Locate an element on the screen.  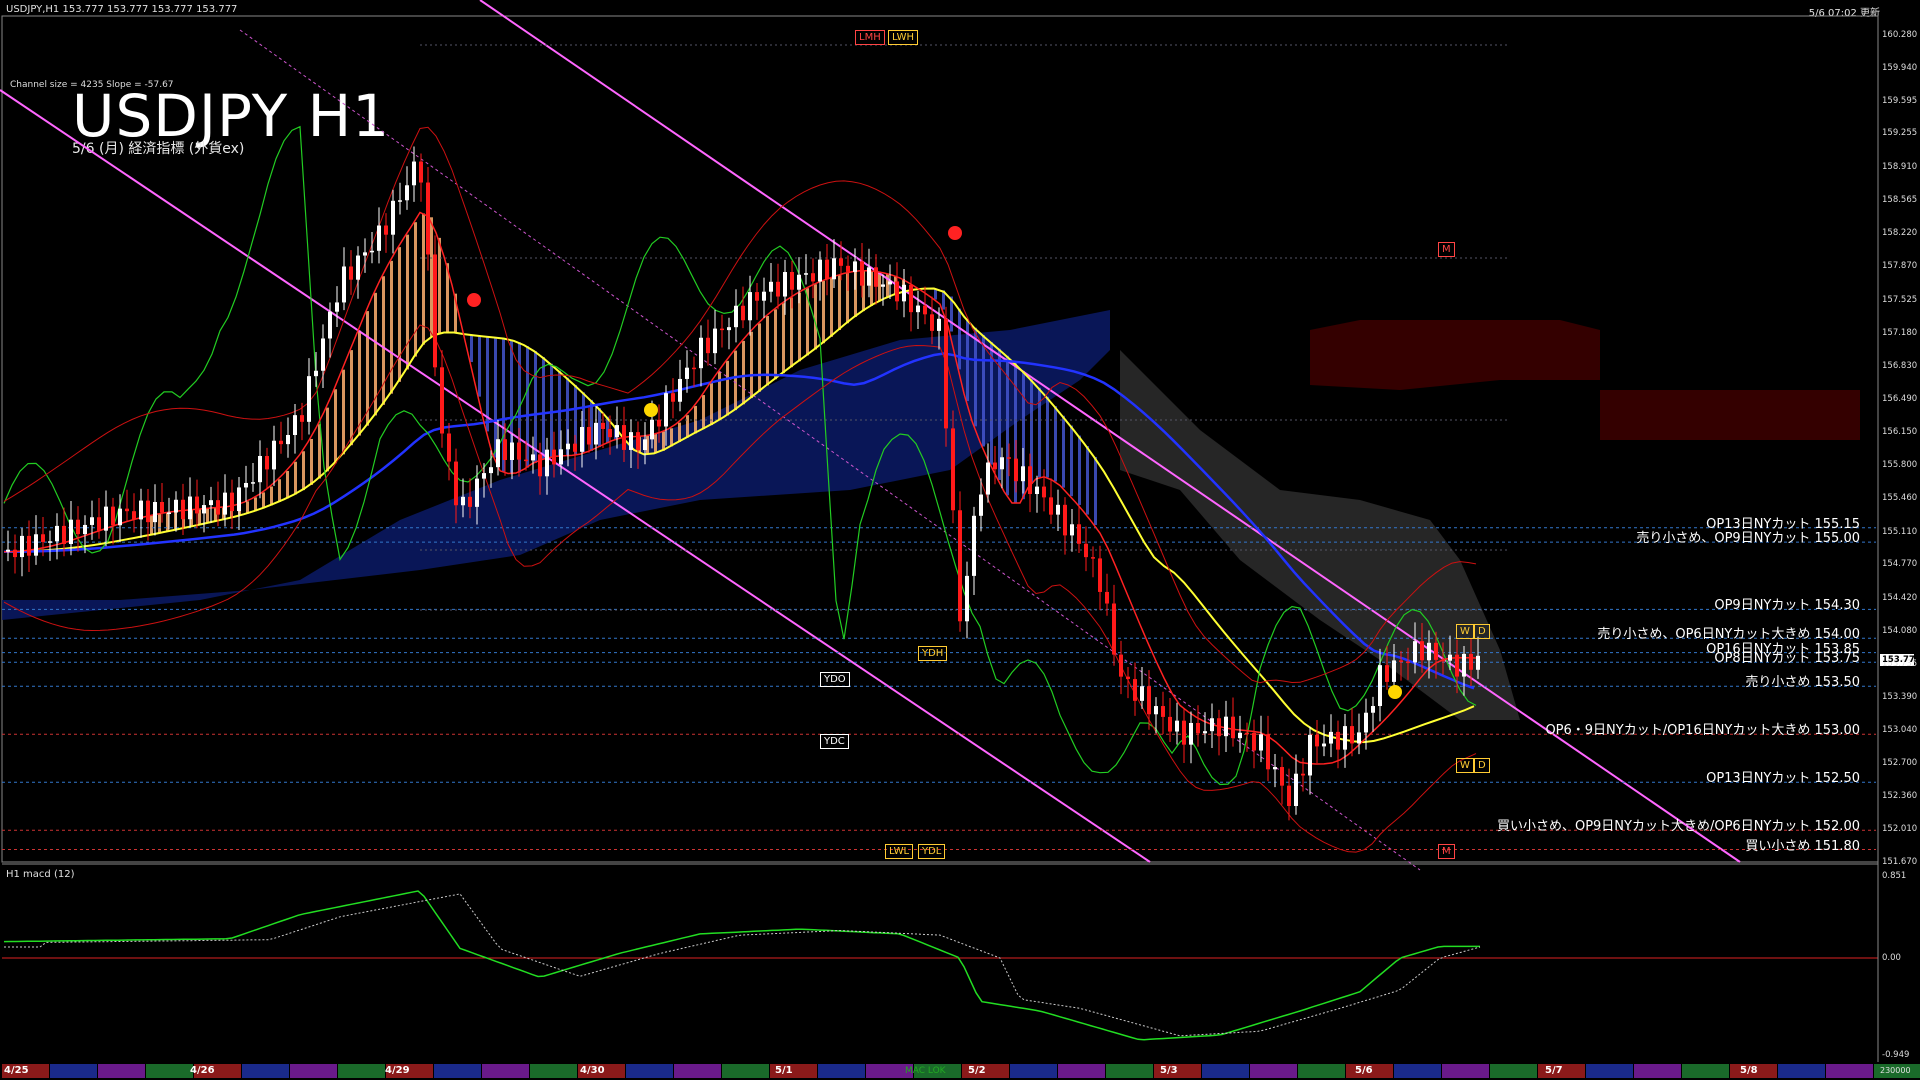
date-label: 5/8 is located at coordinates (1749, 1070).